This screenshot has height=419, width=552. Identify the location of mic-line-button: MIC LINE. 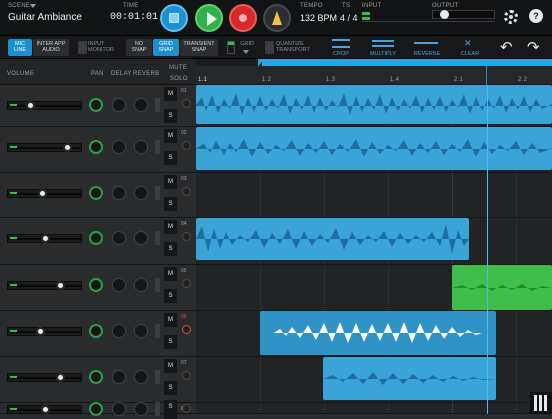
(20, 47).